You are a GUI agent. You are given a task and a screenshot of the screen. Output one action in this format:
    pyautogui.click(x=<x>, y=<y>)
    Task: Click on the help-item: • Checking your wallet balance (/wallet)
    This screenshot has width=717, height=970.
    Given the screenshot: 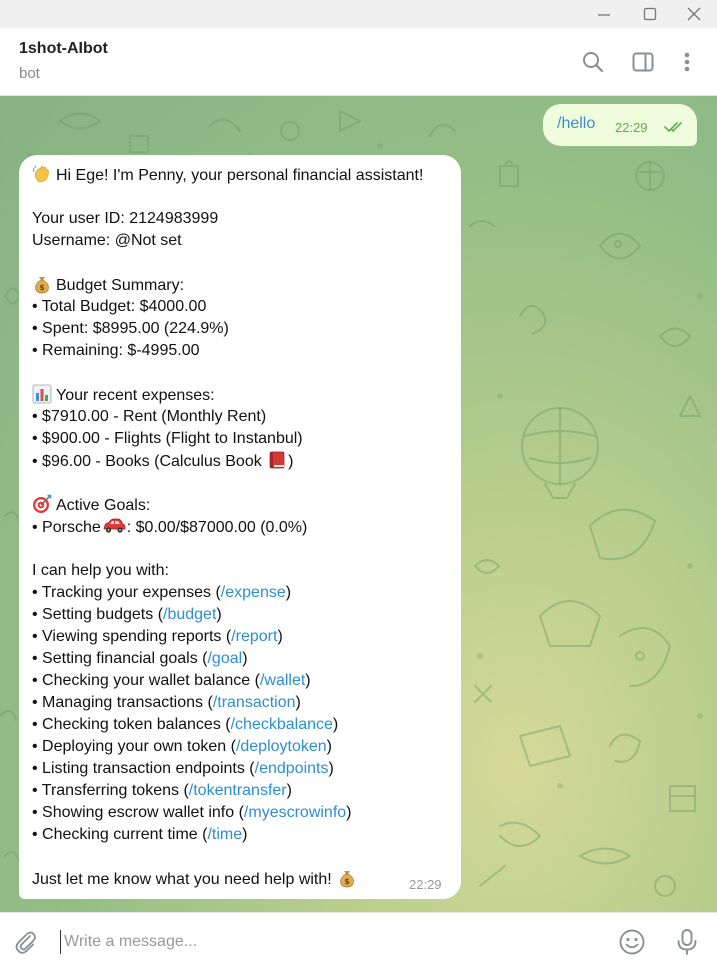 What is the action you would take?
    pyautogui.click(x=244, y=681)
    